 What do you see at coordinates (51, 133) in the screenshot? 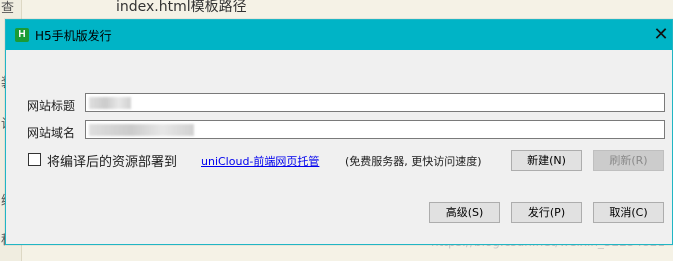
I see `site-domain-label: 网站域名` at bounding box center [51, 133].